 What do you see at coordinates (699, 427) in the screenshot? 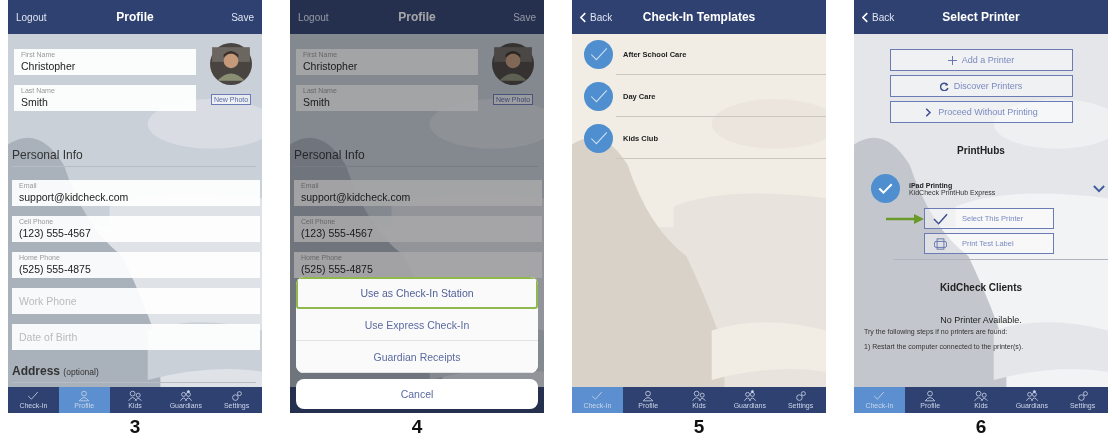
I see `screen-number: 5` at bounding box center [699, 427].